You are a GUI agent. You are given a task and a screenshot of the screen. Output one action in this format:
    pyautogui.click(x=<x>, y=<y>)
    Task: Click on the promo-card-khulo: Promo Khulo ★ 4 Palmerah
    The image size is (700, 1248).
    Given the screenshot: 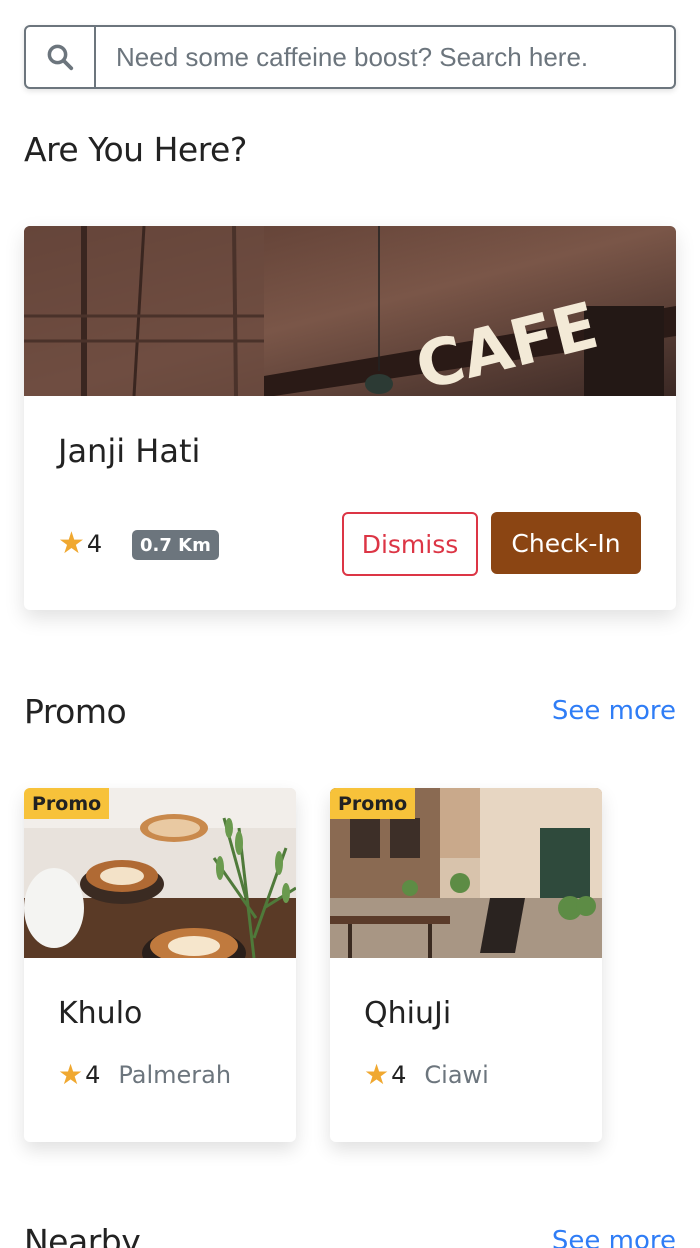 What is the action you would take?
    pyautogui.click(x=160, y=965)
    